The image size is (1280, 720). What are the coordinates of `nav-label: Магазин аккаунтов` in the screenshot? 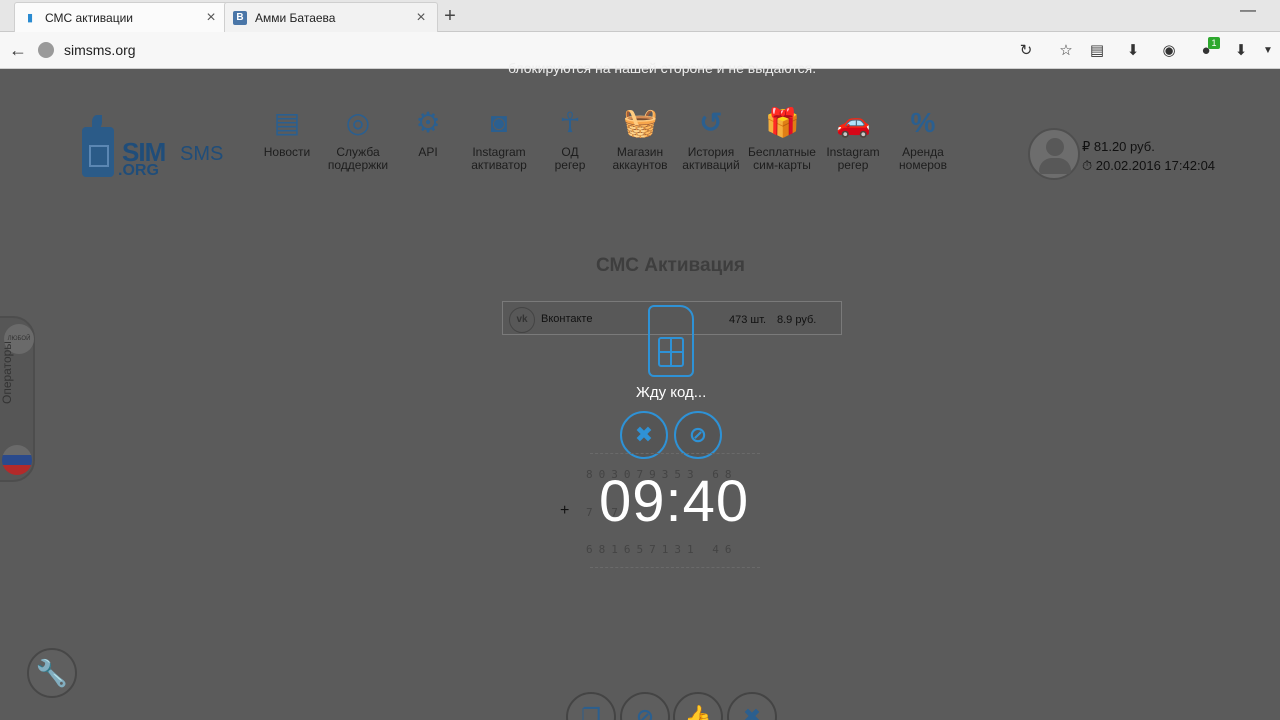 It's located at (640, 158).